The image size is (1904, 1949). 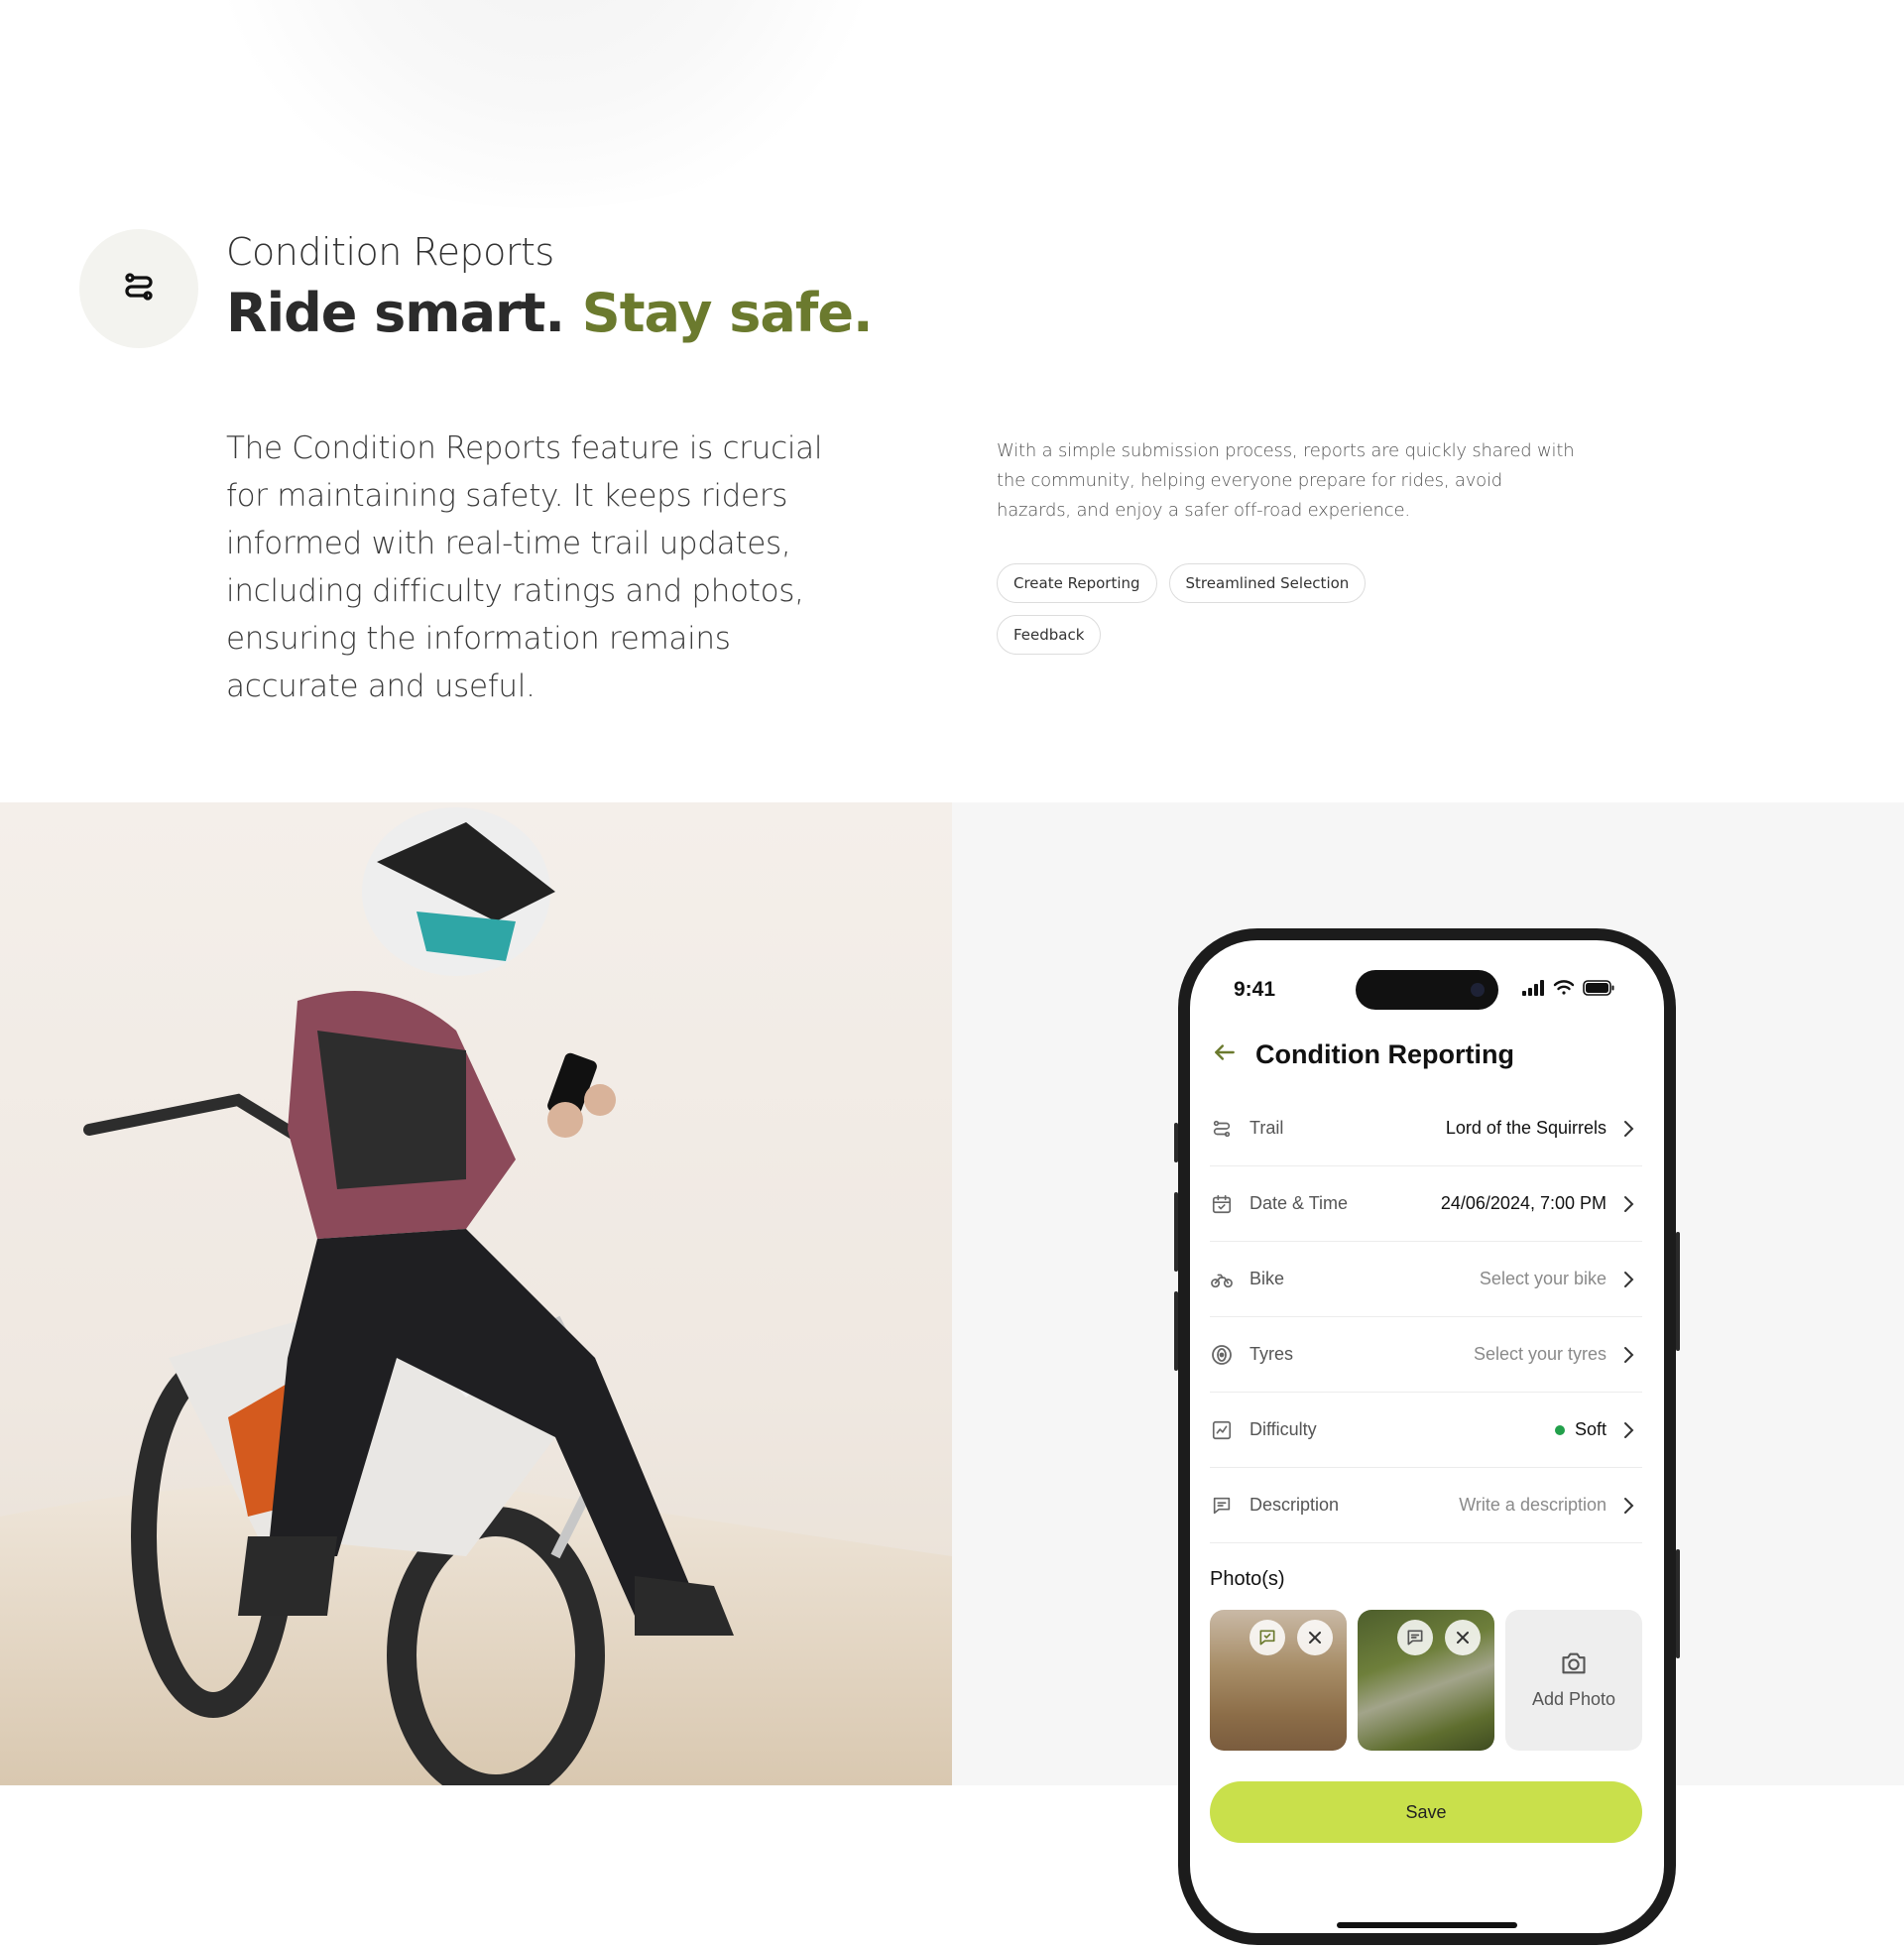 What do you see at coordinates (1299, 1203) in the screenshot?
I see `row-label: Date & Time` at bounding box center [1299, 1203].